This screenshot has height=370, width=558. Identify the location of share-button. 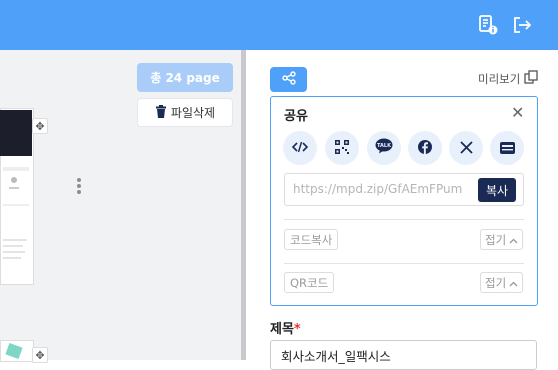
(288, 79).